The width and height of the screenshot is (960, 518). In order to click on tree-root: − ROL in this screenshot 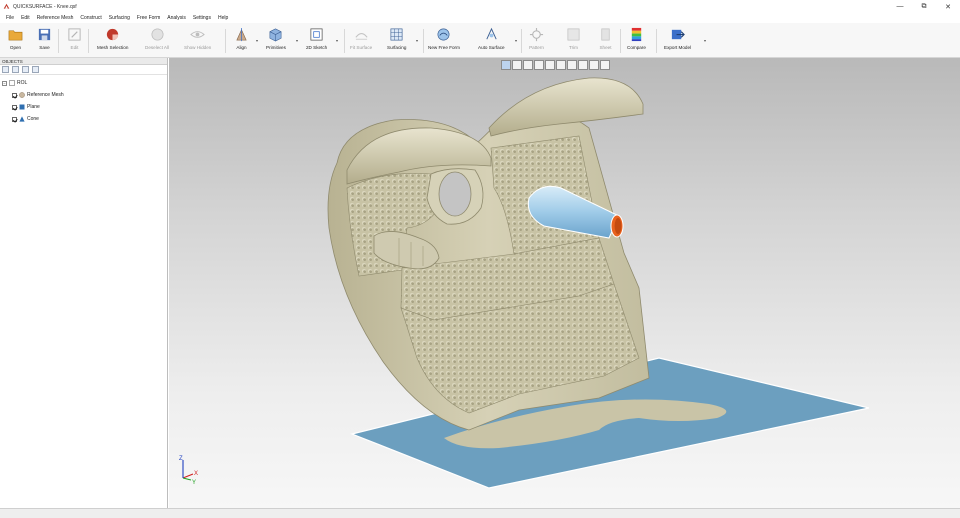, I will do `click(83, 83)`.